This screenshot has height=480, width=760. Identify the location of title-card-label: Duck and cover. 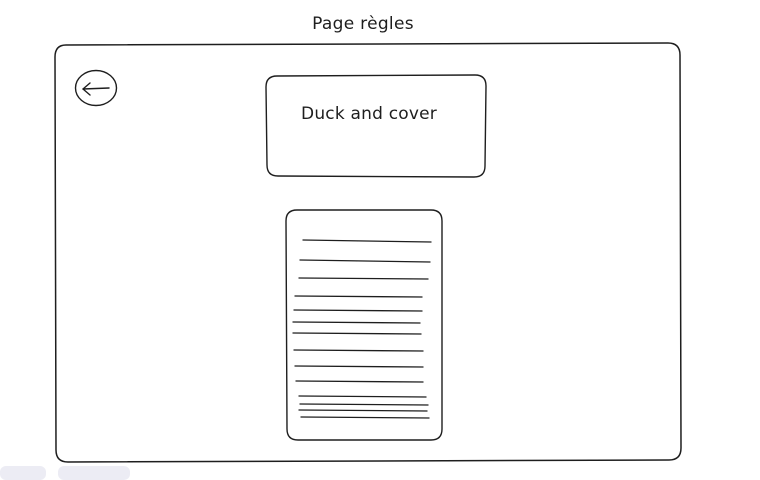
(369, 114).